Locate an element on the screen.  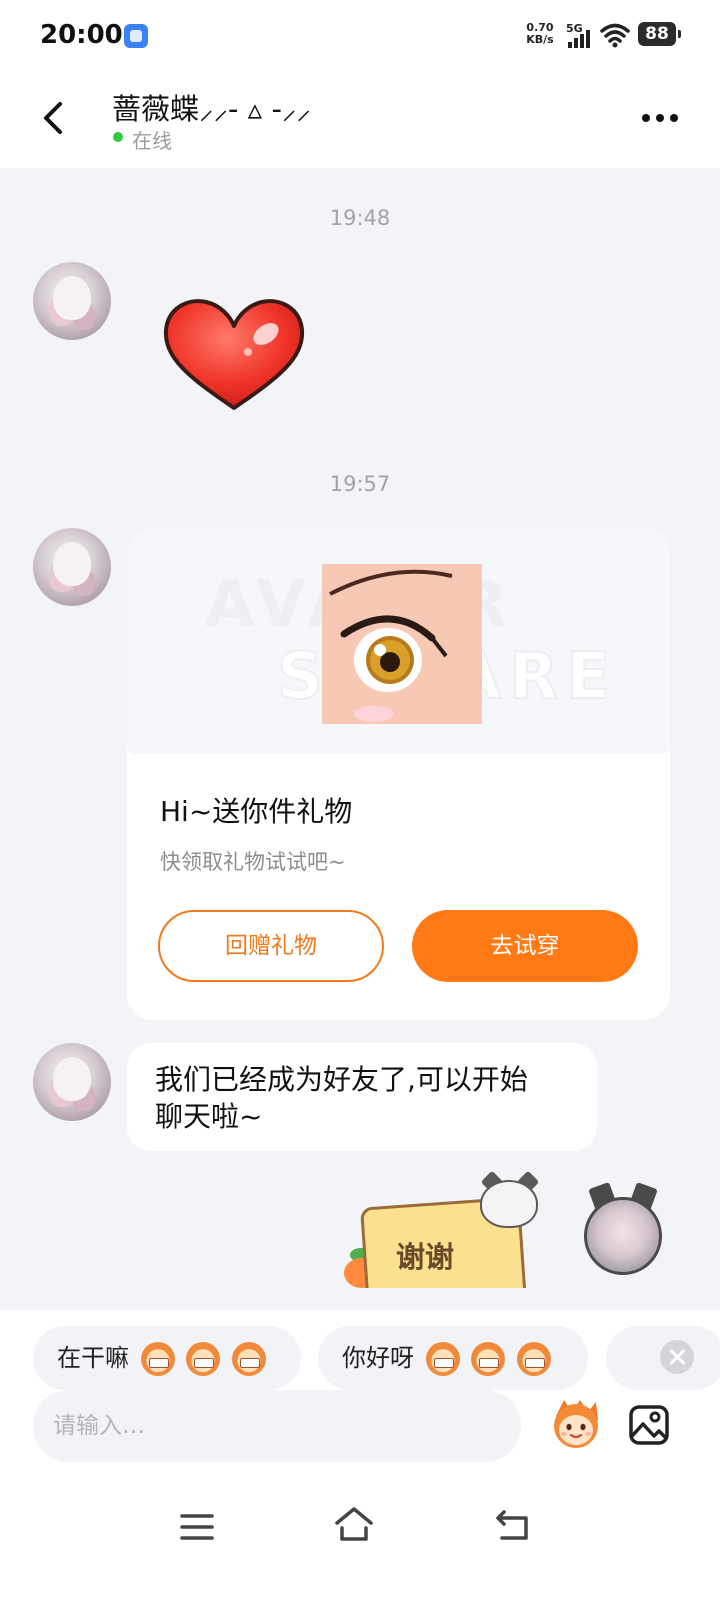
gift-banner: AVATAR SQUARE is located at coordinates (398, 641).